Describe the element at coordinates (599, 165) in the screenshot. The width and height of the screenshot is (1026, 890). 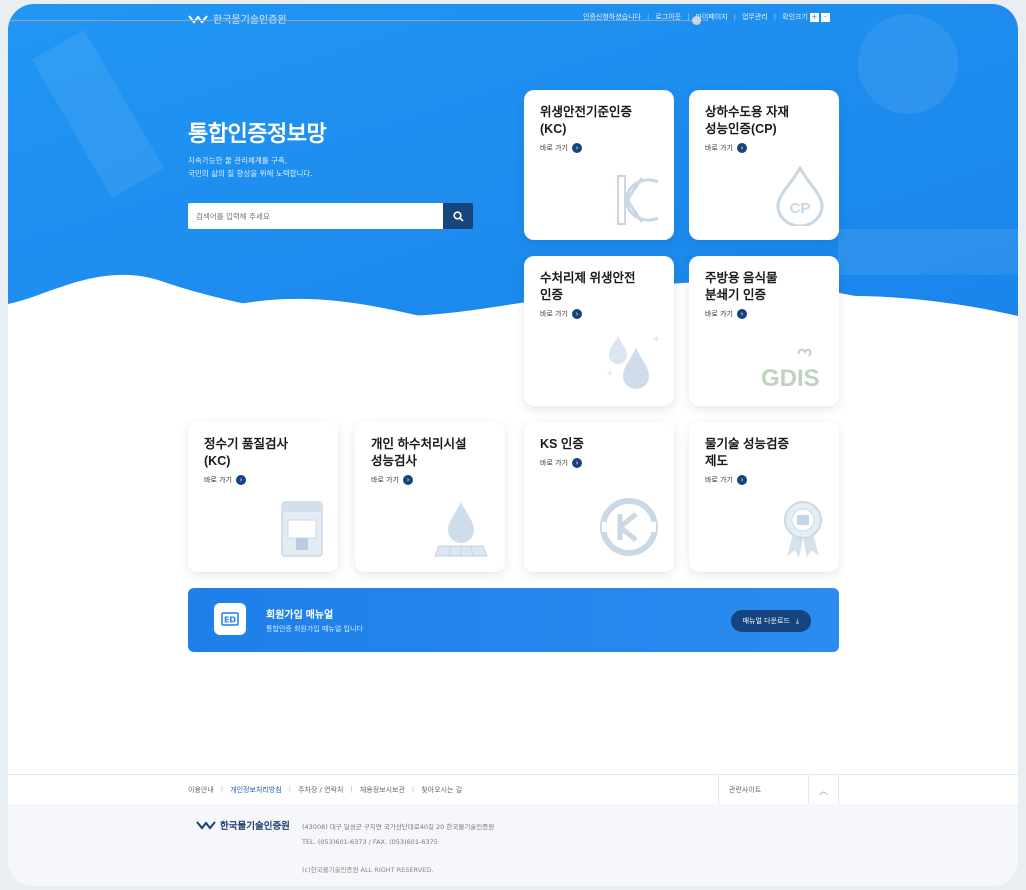
I see `card-kc-certification: 위생안전기준인증 (KC) 바로 가기 ›` at that location.